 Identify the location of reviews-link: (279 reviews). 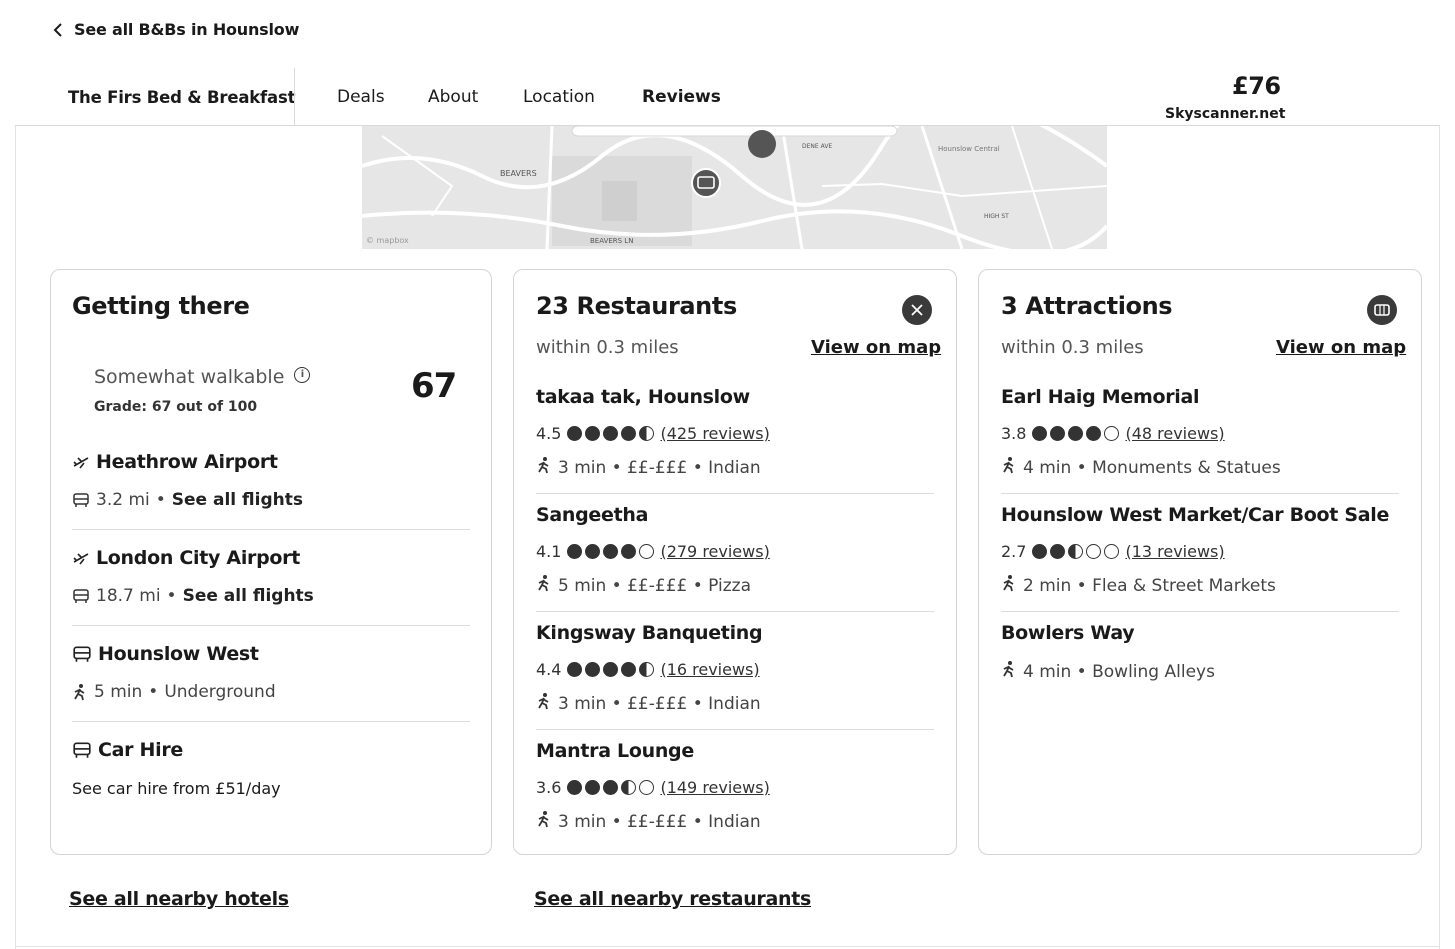
(714, 551).